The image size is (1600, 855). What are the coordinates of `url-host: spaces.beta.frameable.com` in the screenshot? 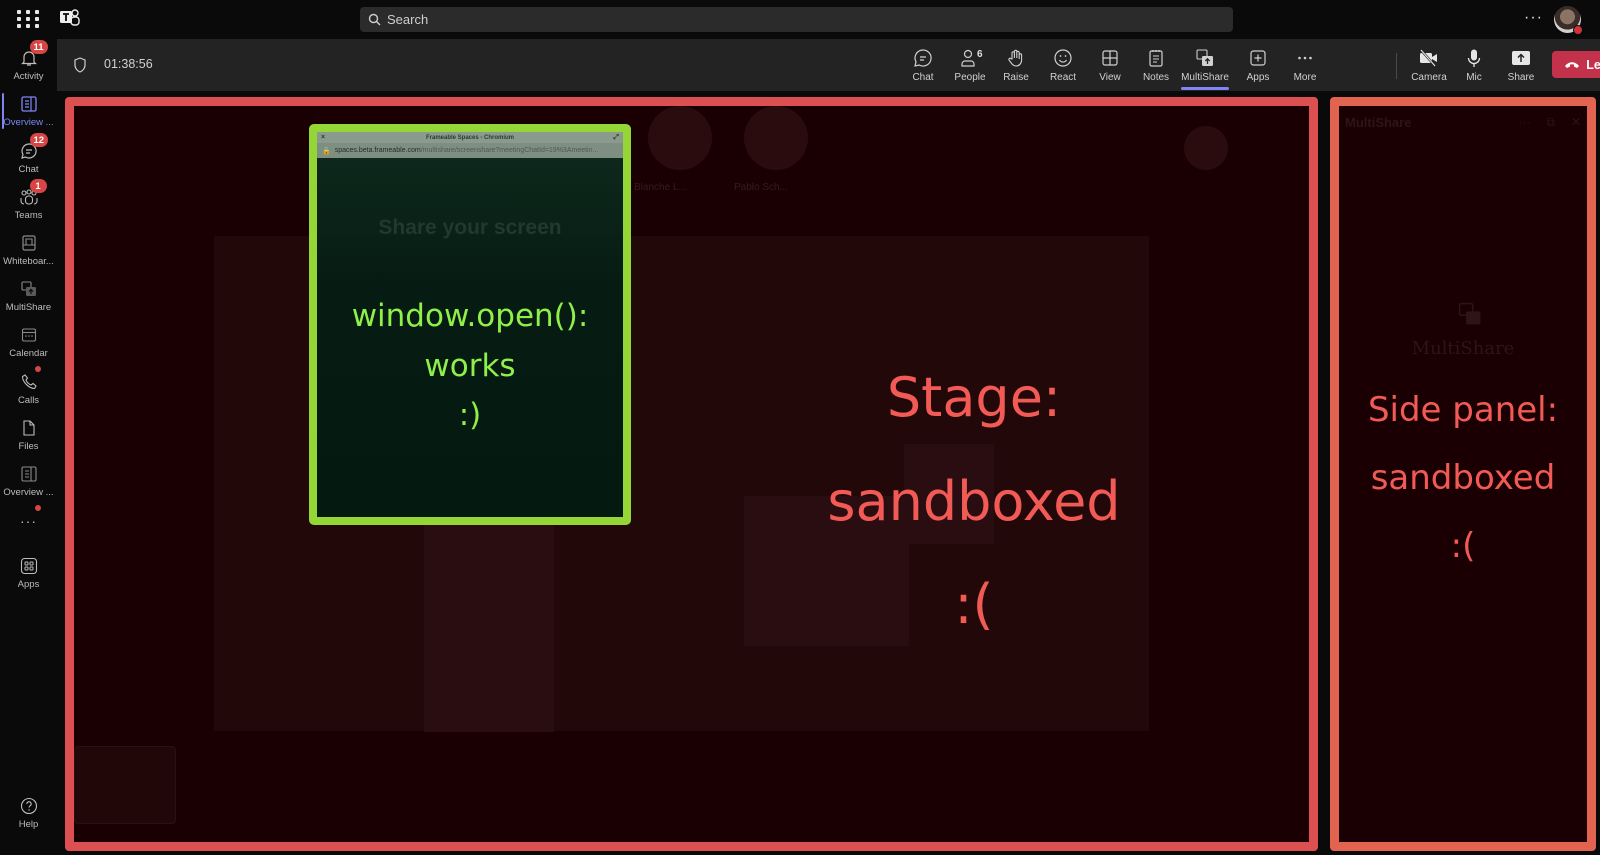 It's located at (377, 150).